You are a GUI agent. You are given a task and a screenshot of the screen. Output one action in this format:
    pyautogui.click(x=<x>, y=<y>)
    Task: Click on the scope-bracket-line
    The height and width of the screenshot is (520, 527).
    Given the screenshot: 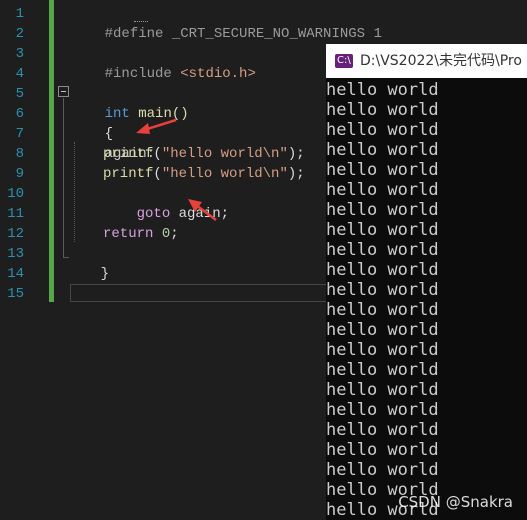 What is the action you would take?
    pyautogui.click(x=63, y=178)
    